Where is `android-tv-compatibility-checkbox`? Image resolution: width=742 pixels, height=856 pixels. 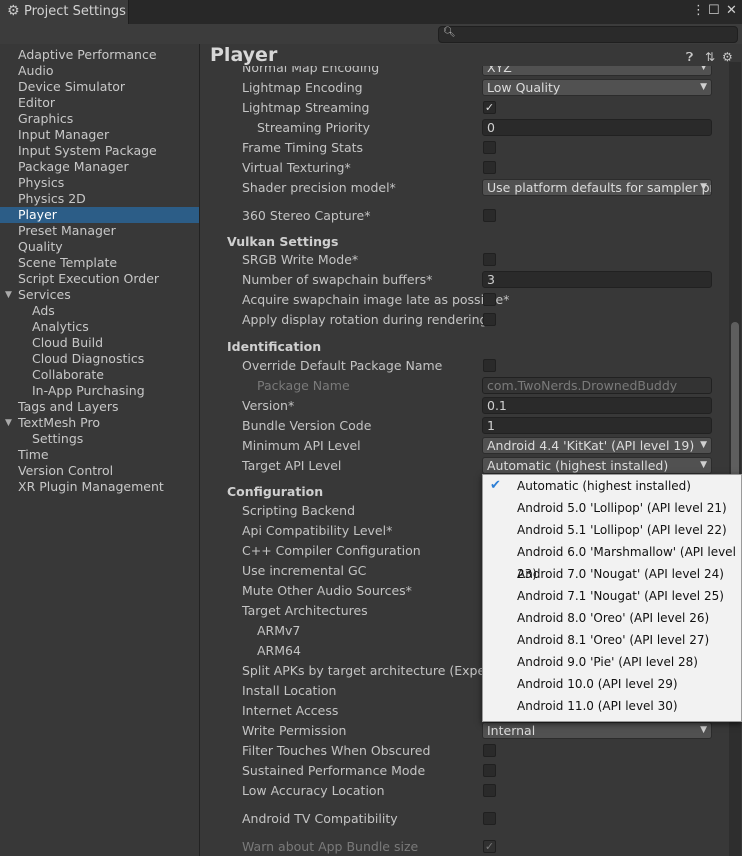
android-tv-compatibility-checkbox is located at coordinates (489, 818).